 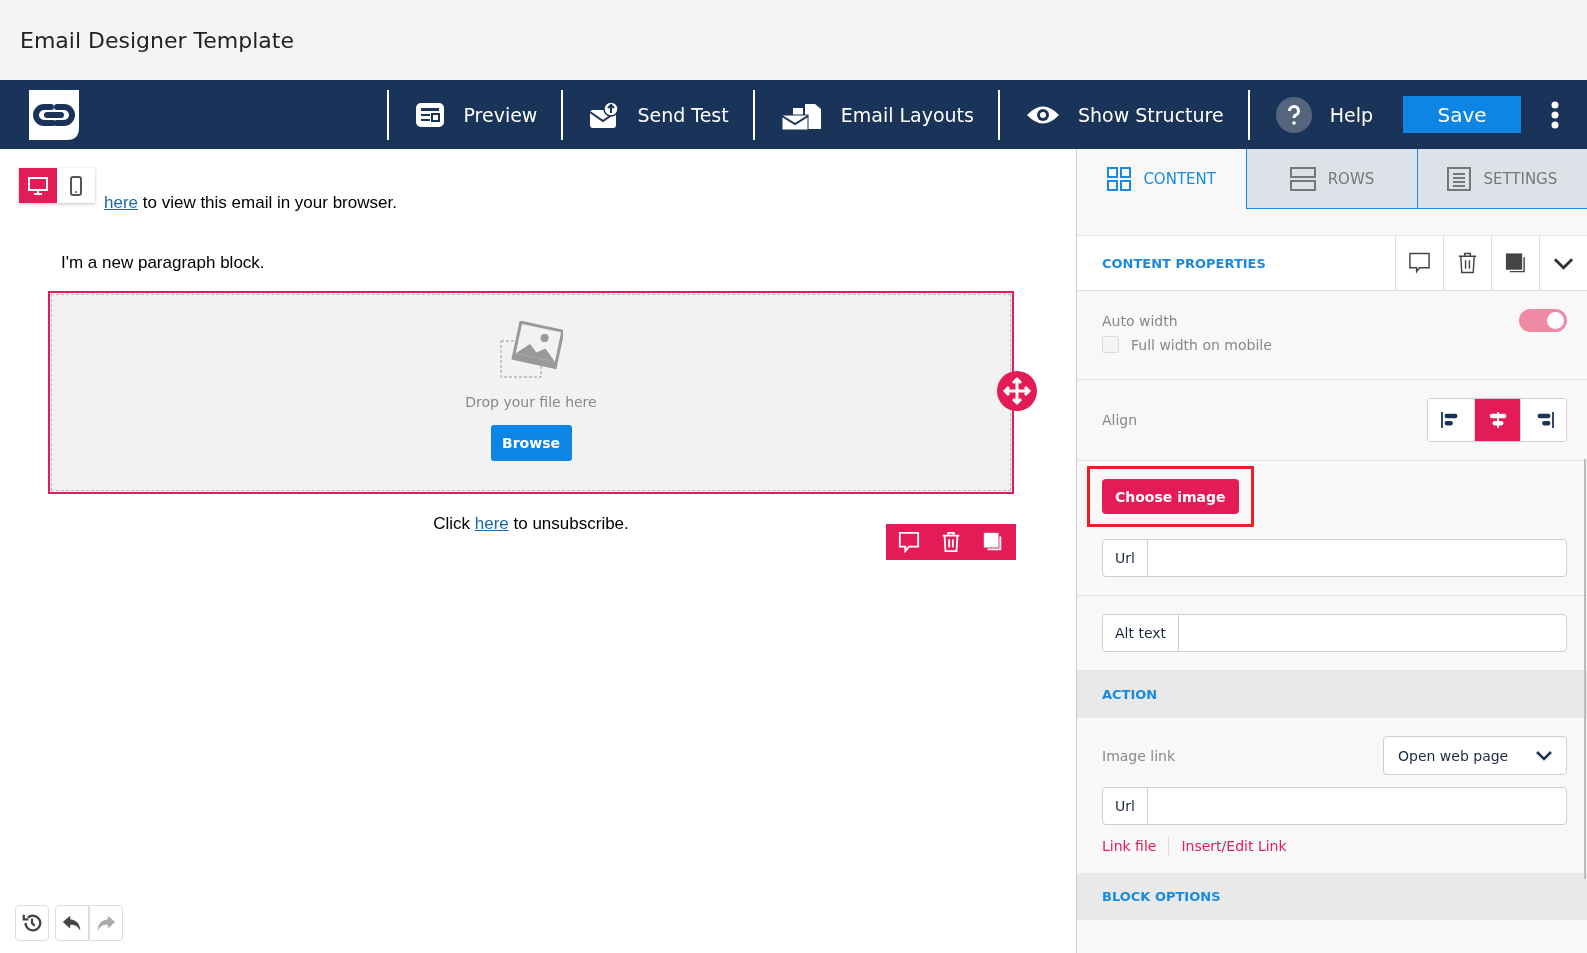 I want to click on mobile-view-button, so click(x=76, y=185).